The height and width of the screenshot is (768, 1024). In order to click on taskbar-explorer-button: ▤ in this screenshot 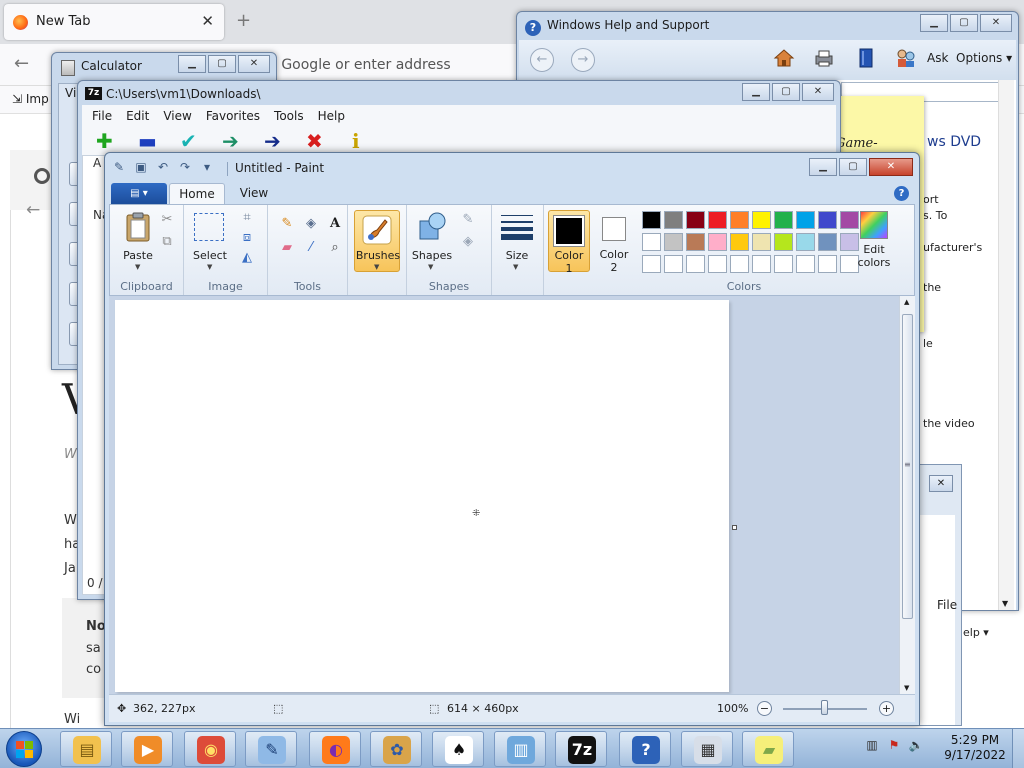, I will do `click(86, 749)`.